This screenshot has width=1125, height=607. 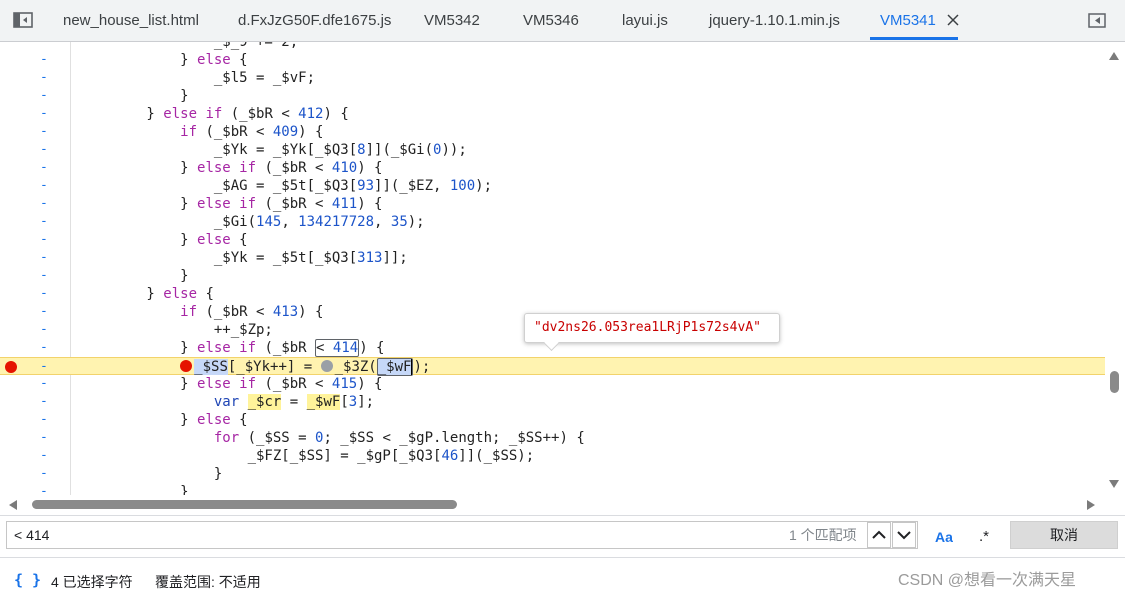 What do you see at coordinates (551, 20) in the screenshot?
I see `tab-vm5346: VM5346` at bounding box center [551, 20].